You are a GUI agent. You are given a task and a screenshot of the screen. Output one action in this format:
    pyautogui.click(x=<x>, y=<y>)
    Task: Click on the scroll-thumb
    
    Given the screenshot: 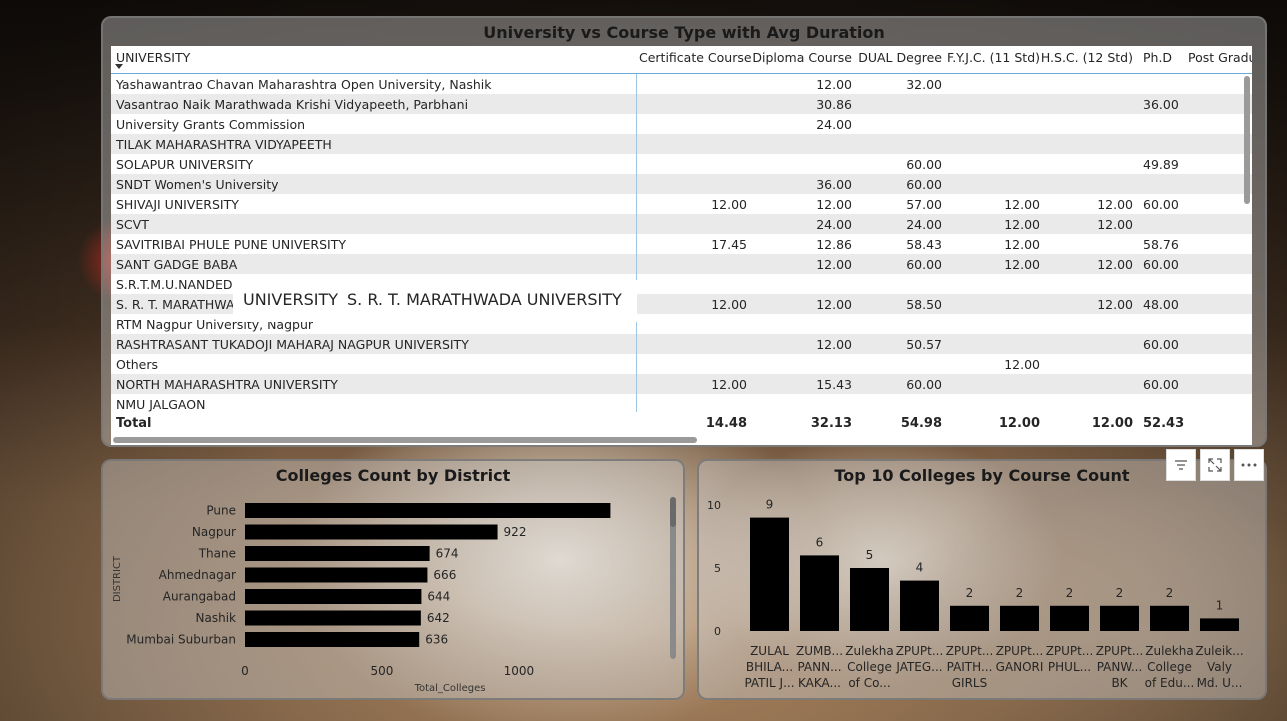 What is the action you would take?
    pyautogui.click(x=673, y=512)
    